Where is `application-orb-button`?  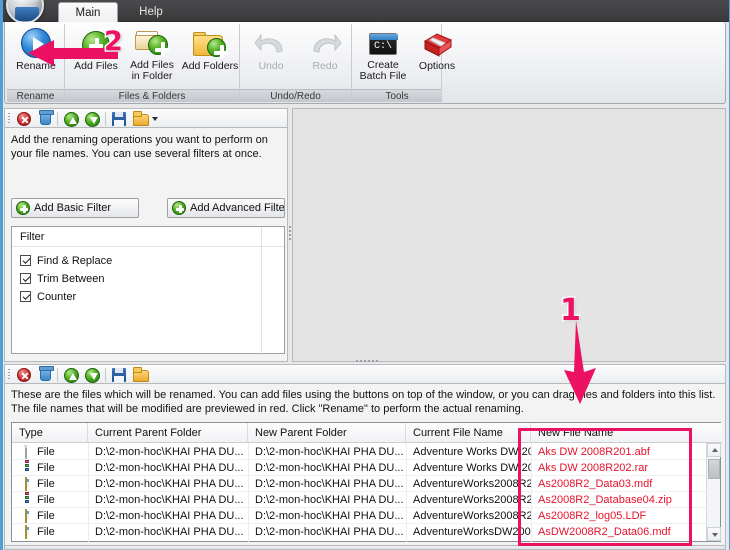 application-orb-button is located at coordinates (25, 12).